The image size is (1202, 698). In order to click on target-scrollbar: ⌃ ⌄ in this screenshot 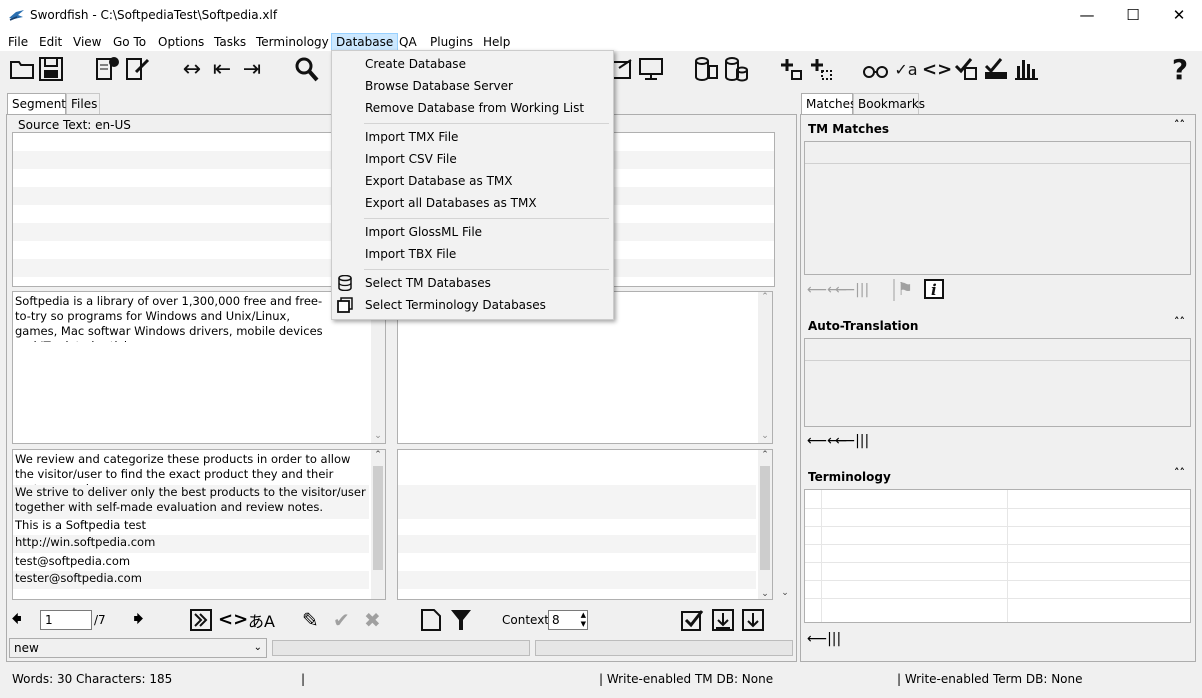, I will do `click(765, 367)`.